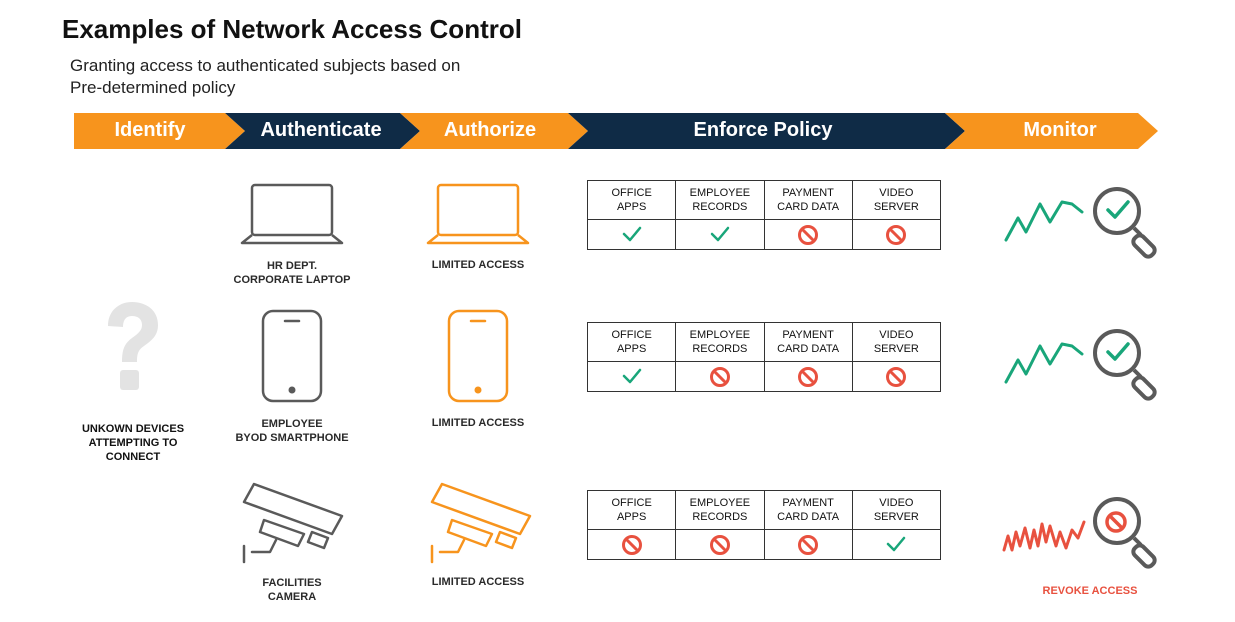 This screenshot has width=1235, height=622. I want to click on unknown-label-line: ATTEMPTING TO, so click(133, 443).